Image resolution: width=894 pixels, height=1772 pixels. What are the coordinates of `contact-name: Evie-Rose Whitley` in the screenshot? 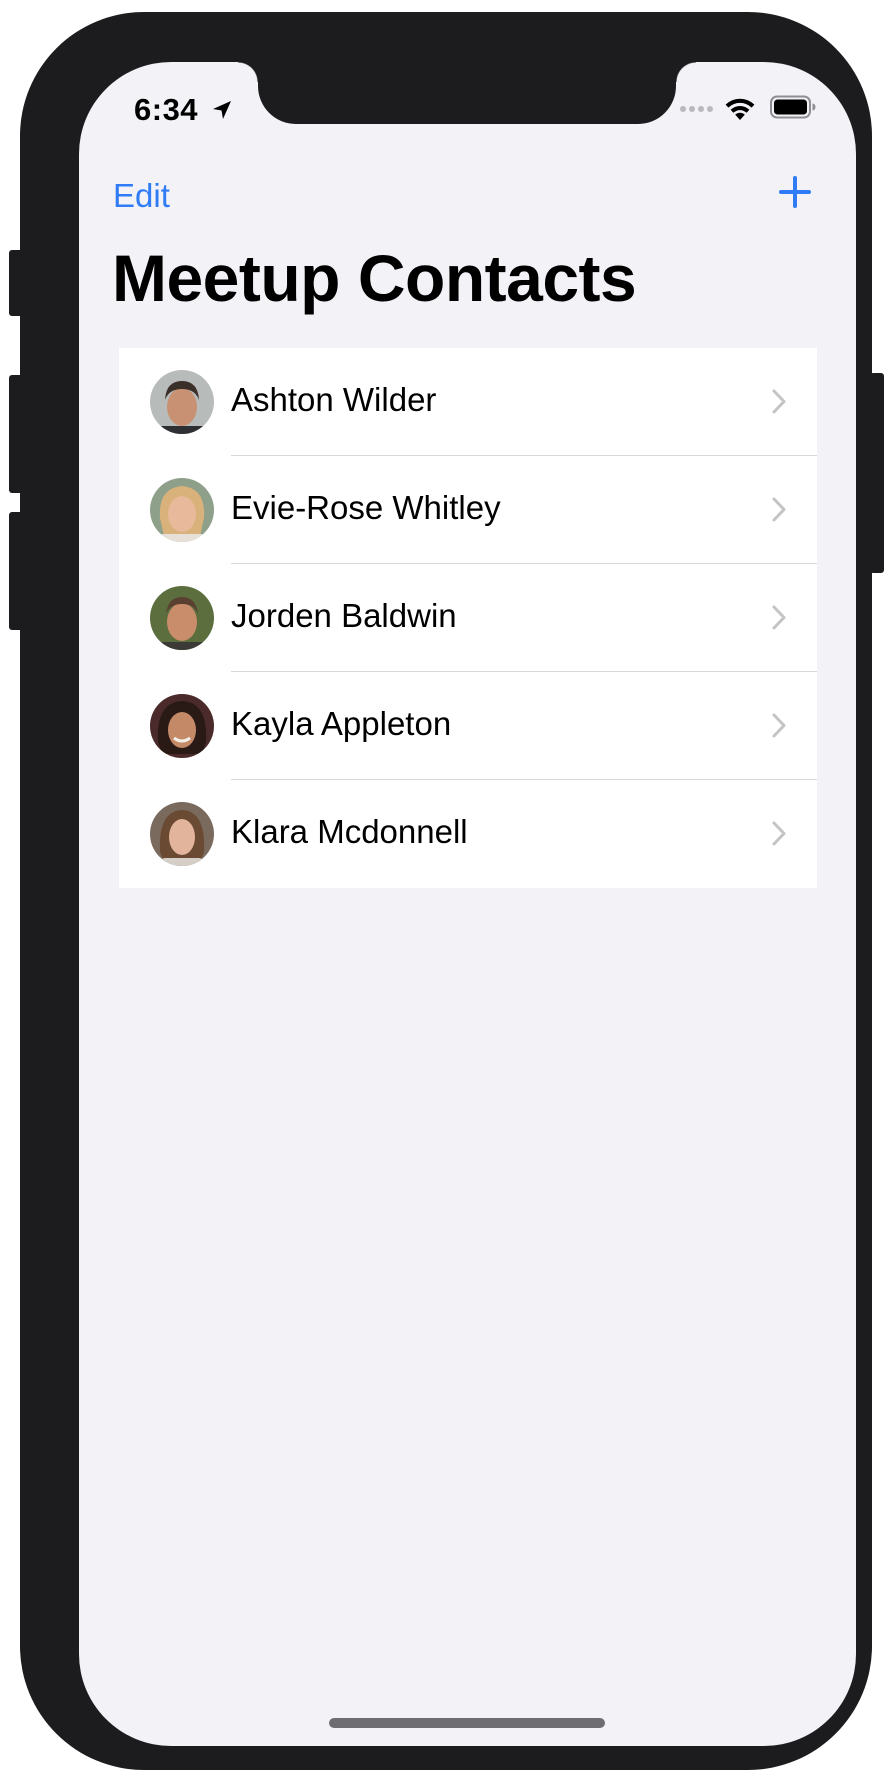 It's located at (366, 507).